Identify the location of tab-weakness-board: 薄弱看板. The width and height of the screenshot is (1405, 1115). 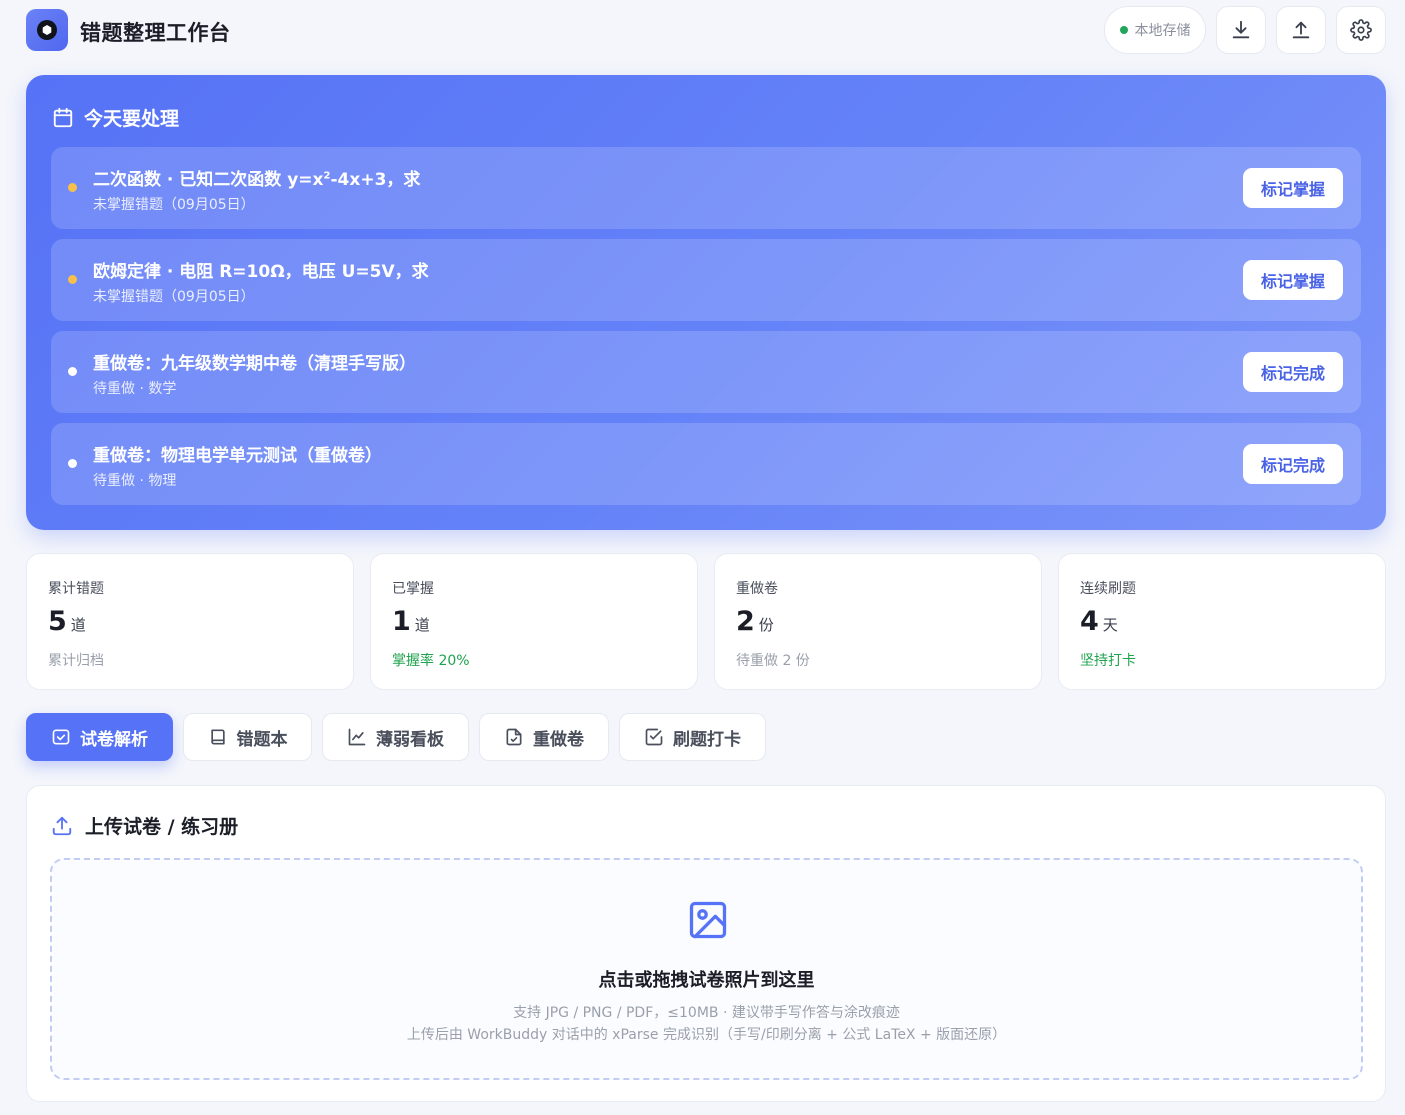
(395, 737).